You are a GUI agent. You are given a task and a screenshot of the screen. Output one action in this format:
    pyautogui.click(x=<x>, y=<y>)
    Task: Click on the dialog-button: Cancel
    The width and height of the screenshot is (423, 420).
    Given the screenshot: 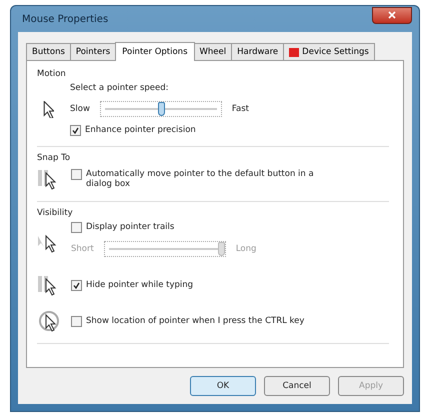 What is the action you would take?
    pyautogui.click(x=297, y=386)
    